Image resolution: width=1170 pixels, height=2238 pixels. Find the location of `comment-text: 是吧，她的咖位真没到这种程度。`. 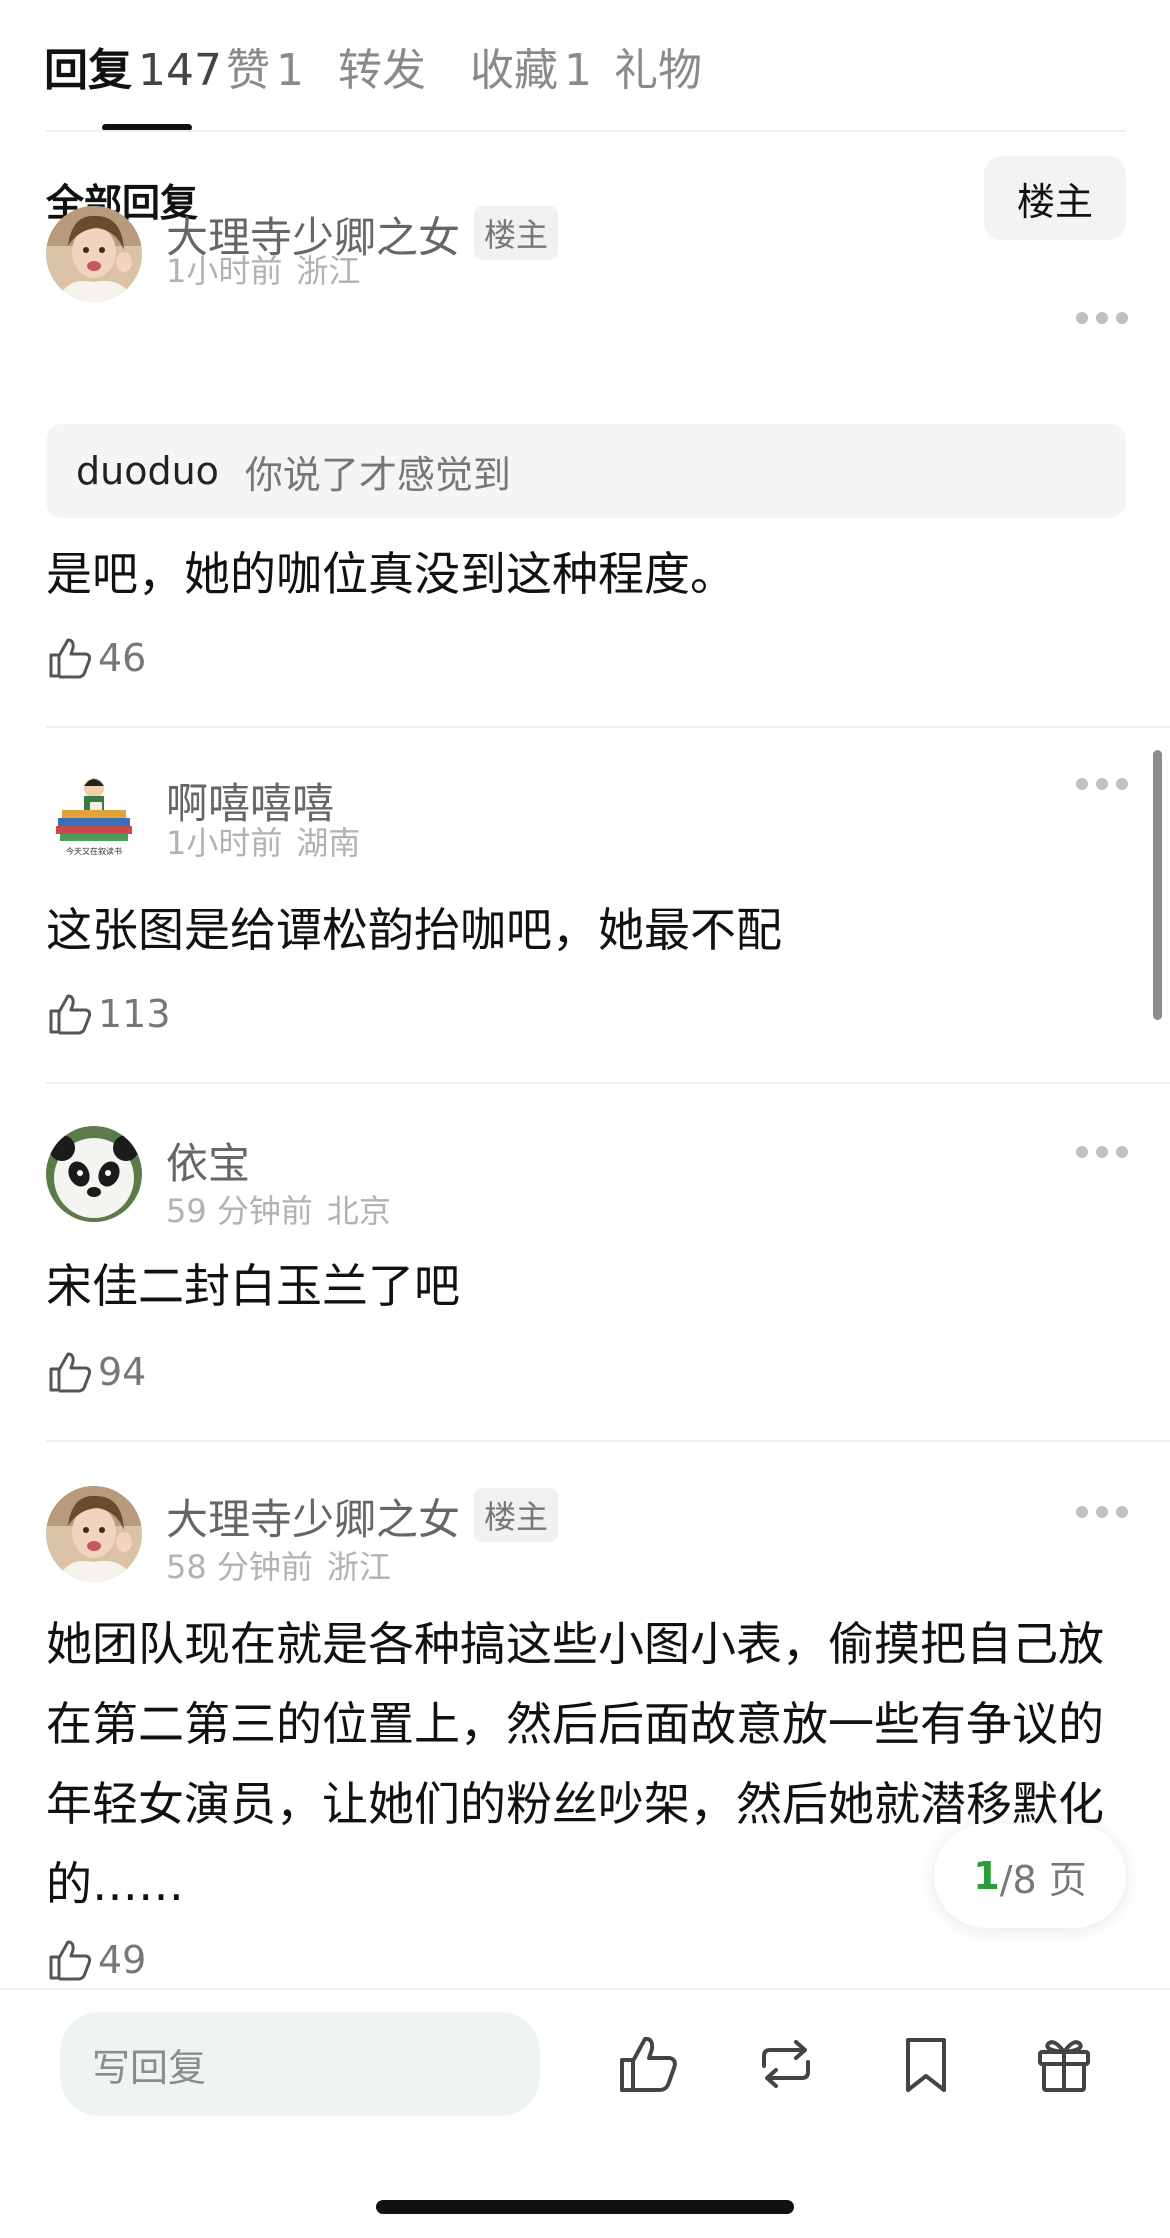

comment-text: 是吧，她的咖位真没到这种程度。 is located at coordinates (391, 574).